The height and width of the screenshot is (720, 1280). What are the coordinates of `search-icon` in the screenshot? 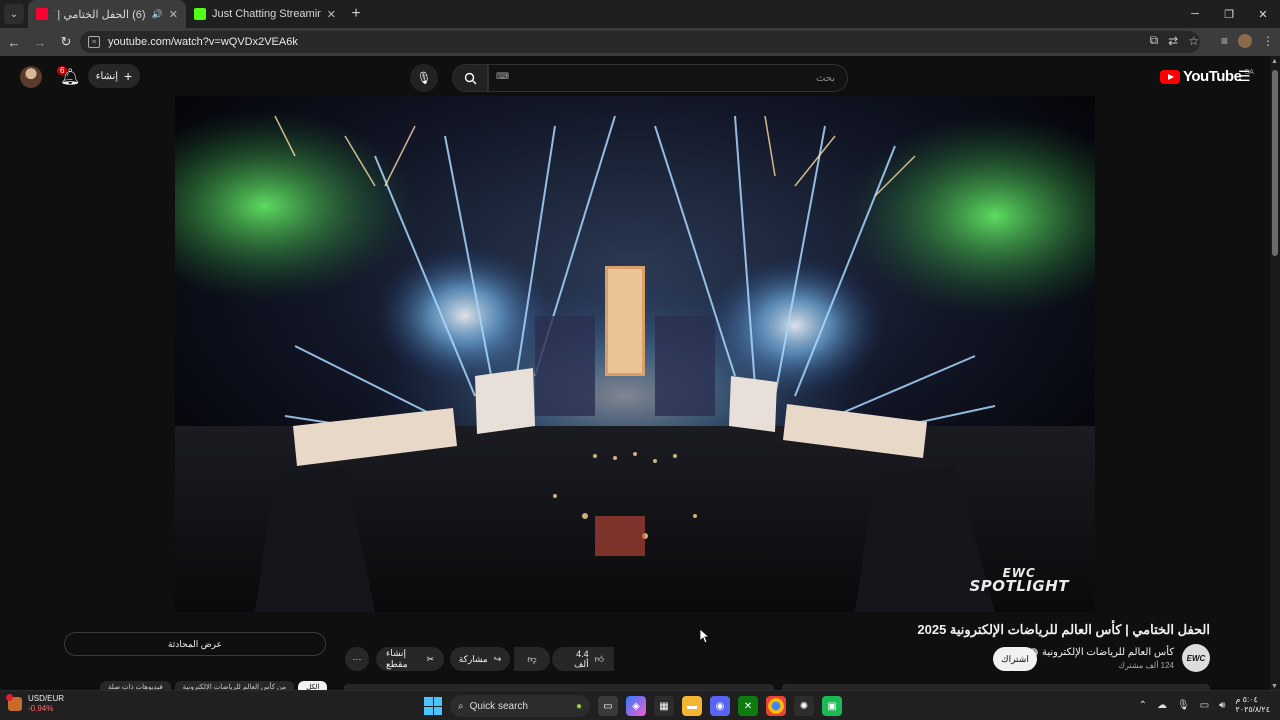 It's located at (470, 78).